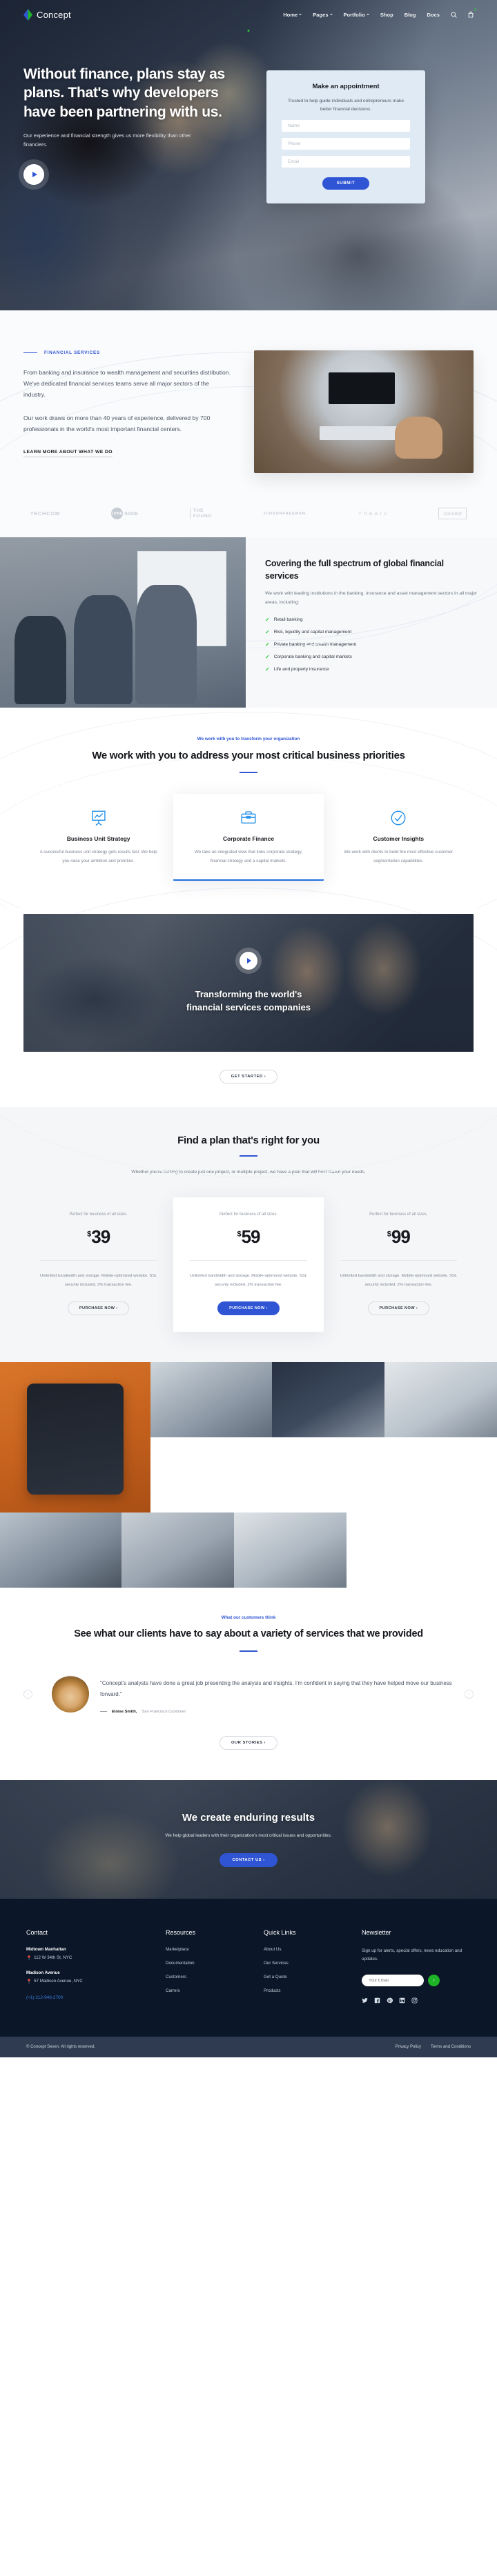 The image size is (497, 2576). What do you see at coordinates (47, 14) in the screenshot?
I see `brand-logo: Concept` at bounding box center [47, 14].